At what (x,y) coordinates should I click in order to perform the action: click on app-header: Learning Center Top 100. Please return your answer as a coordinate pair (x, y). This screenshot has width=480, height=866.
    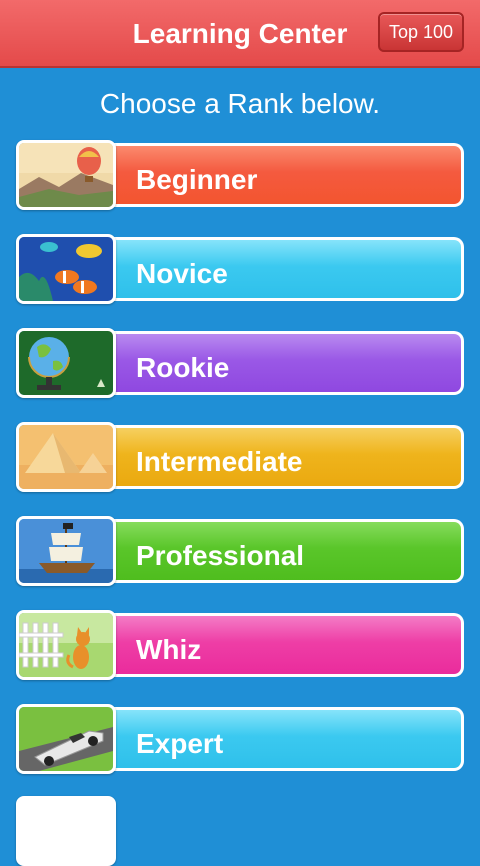
    Looking at the image, I should click on (240, 34).